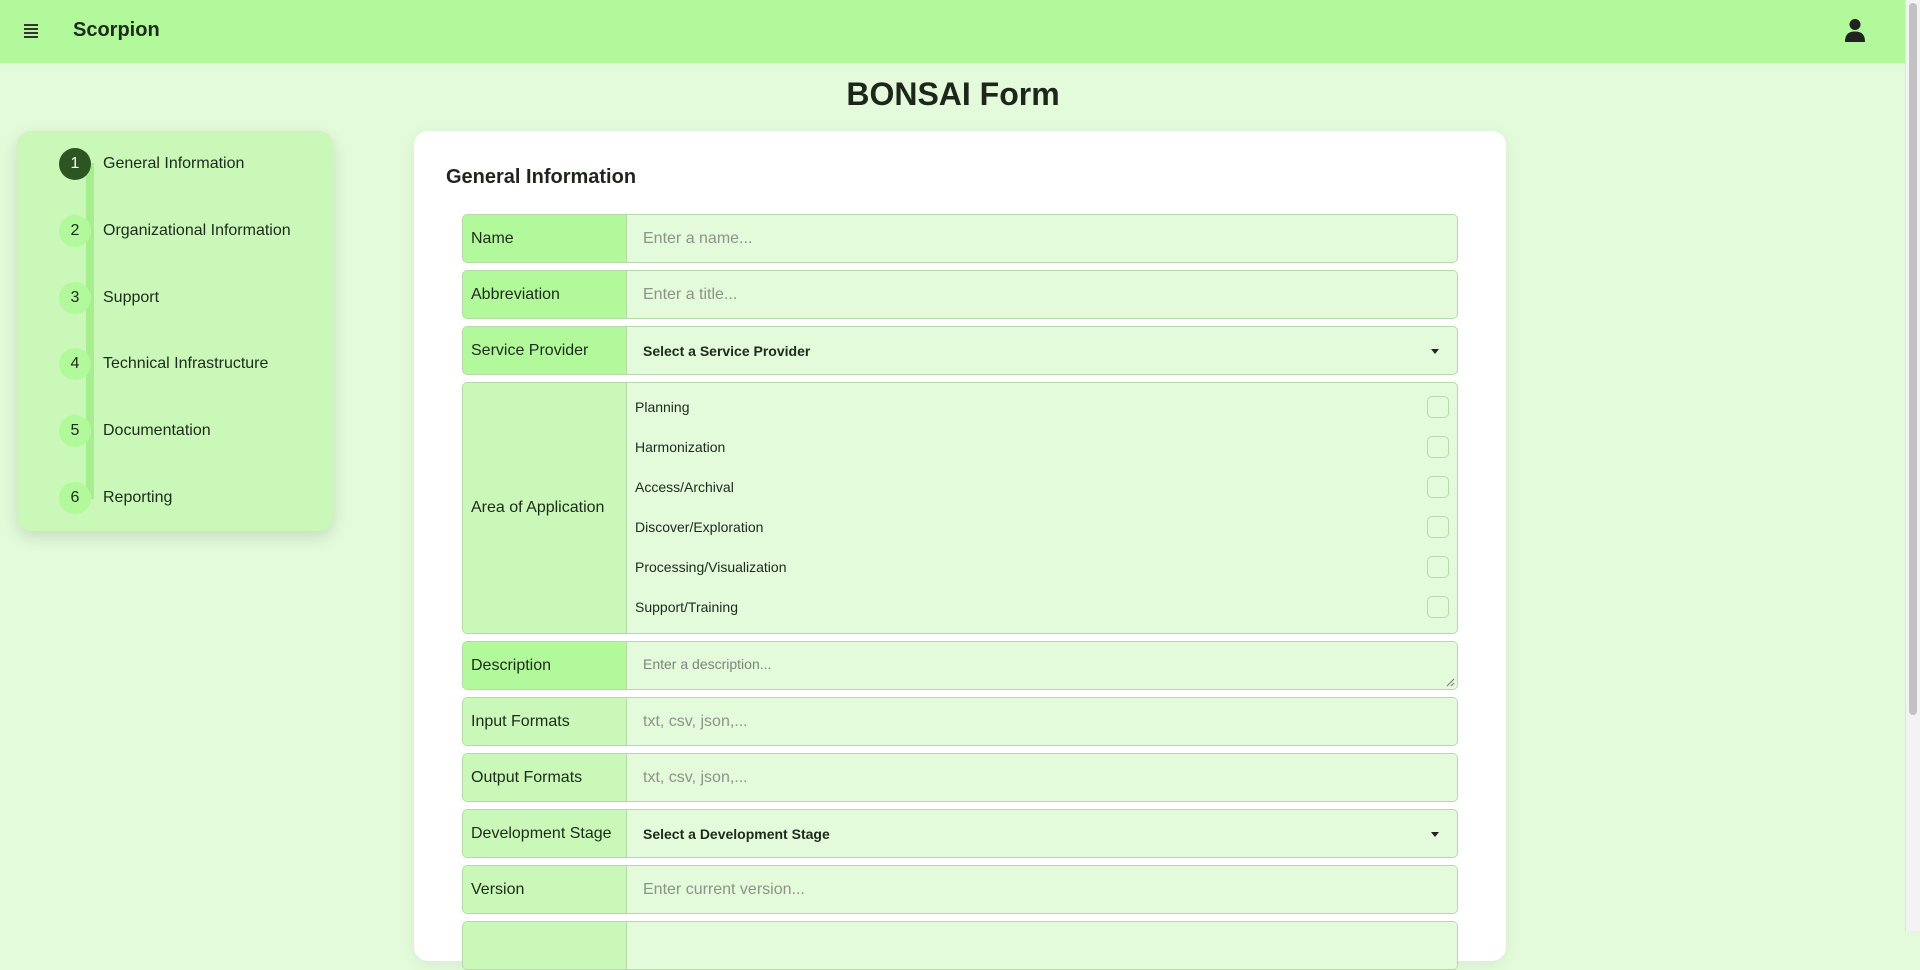  I want to click on step-organizational-information: 2 Organizational Information, so click(175, 231).